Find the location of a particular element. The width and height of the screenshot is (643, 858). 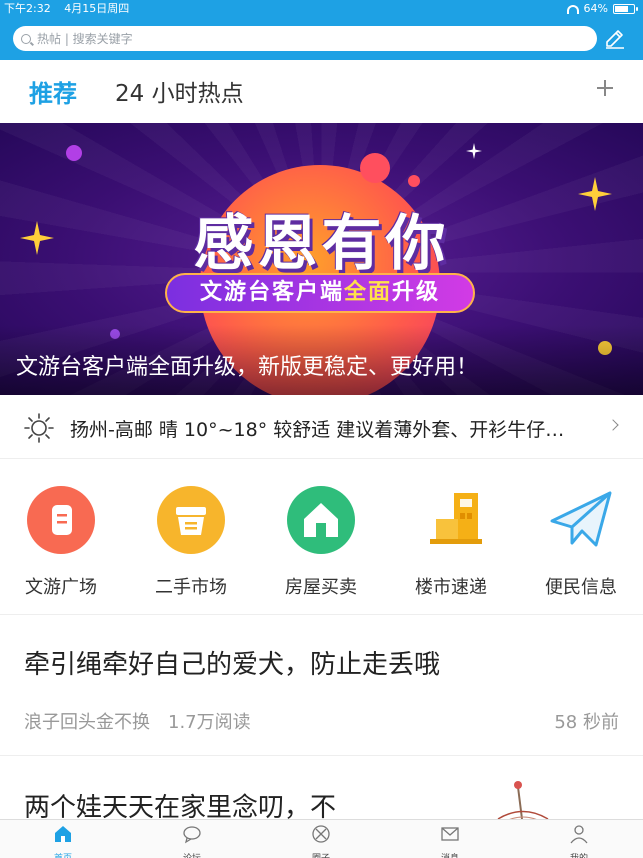

home-icon is located at coordinates (63, 834).